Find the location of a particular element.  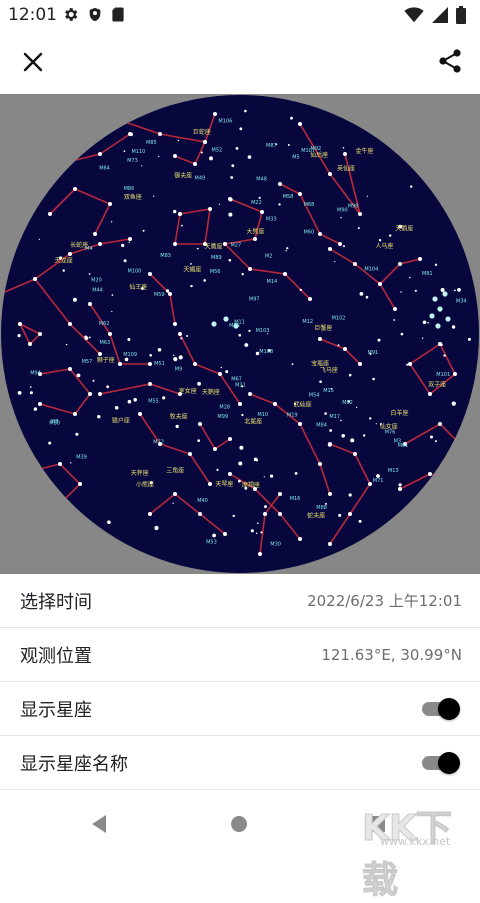

back-button is located at coordinates (99, 826).